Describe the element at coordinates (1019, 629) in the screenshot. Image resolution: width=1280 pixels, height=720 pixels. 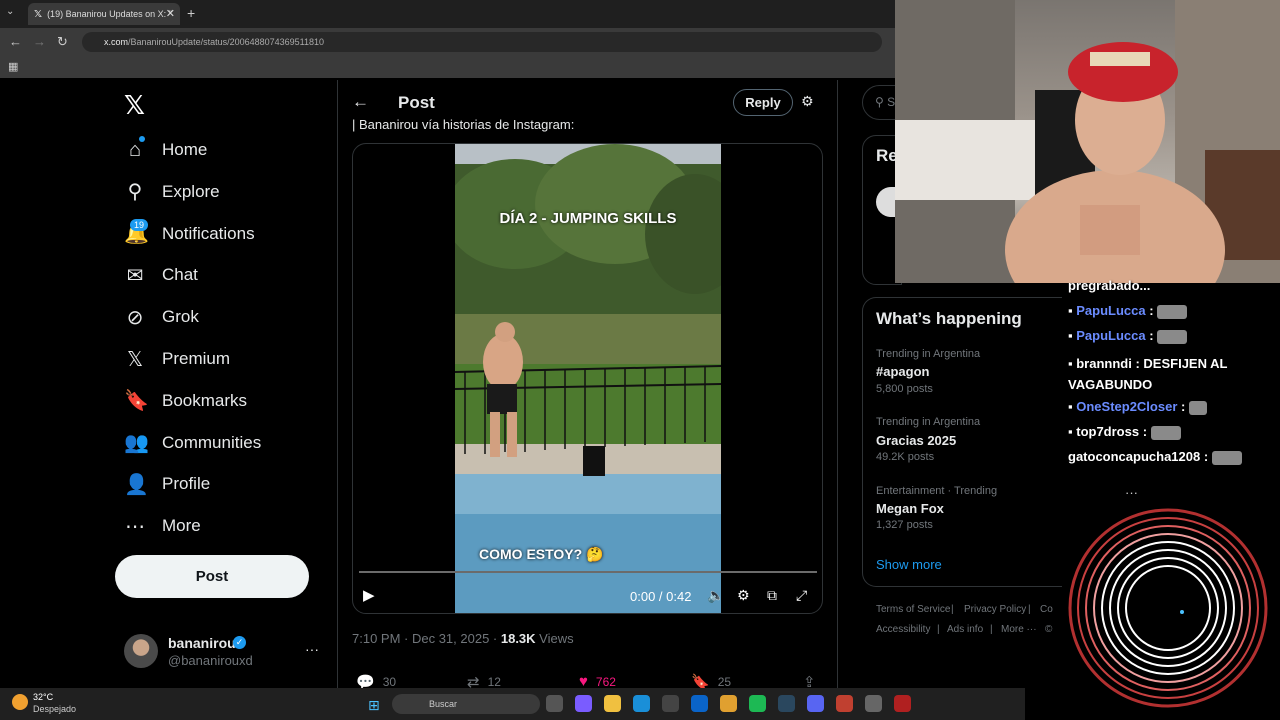
I see `footer-link: More ···` at that location.